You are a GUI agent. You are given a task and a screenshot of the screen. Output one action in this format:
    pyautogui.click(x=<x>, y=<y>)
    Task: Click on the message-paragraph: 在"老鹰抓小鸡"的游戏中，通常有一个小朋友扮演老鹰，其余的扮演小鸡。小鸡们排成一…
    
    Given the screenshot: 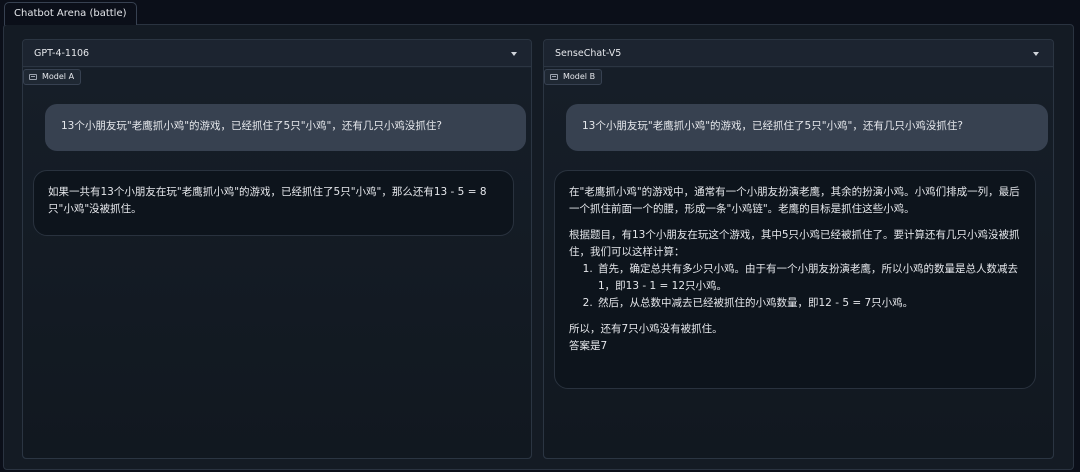 What is the action you would take?
    pyautogui.click(x=794, y=200)
    